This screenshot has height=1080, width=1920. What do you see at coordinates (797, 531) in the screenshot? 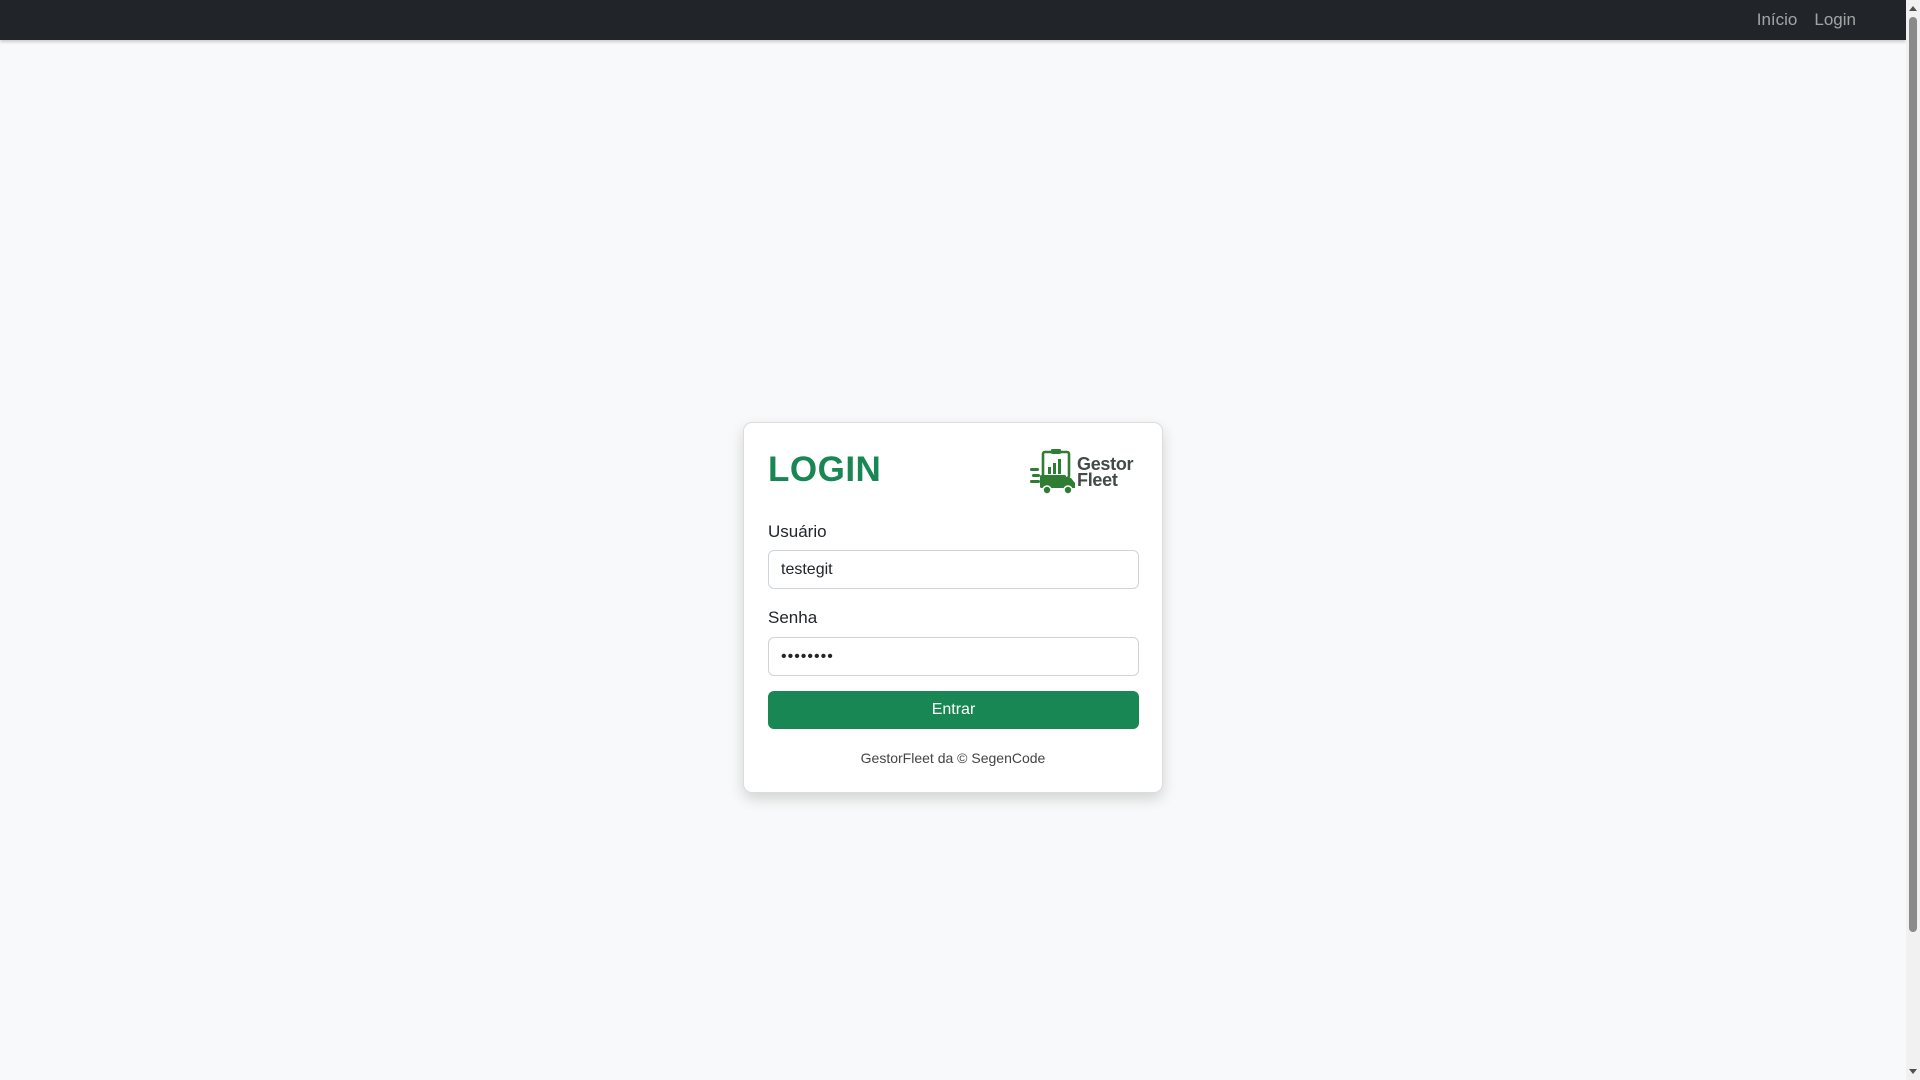
I see `username-label: Usuário` at bounding box center [797, 531].